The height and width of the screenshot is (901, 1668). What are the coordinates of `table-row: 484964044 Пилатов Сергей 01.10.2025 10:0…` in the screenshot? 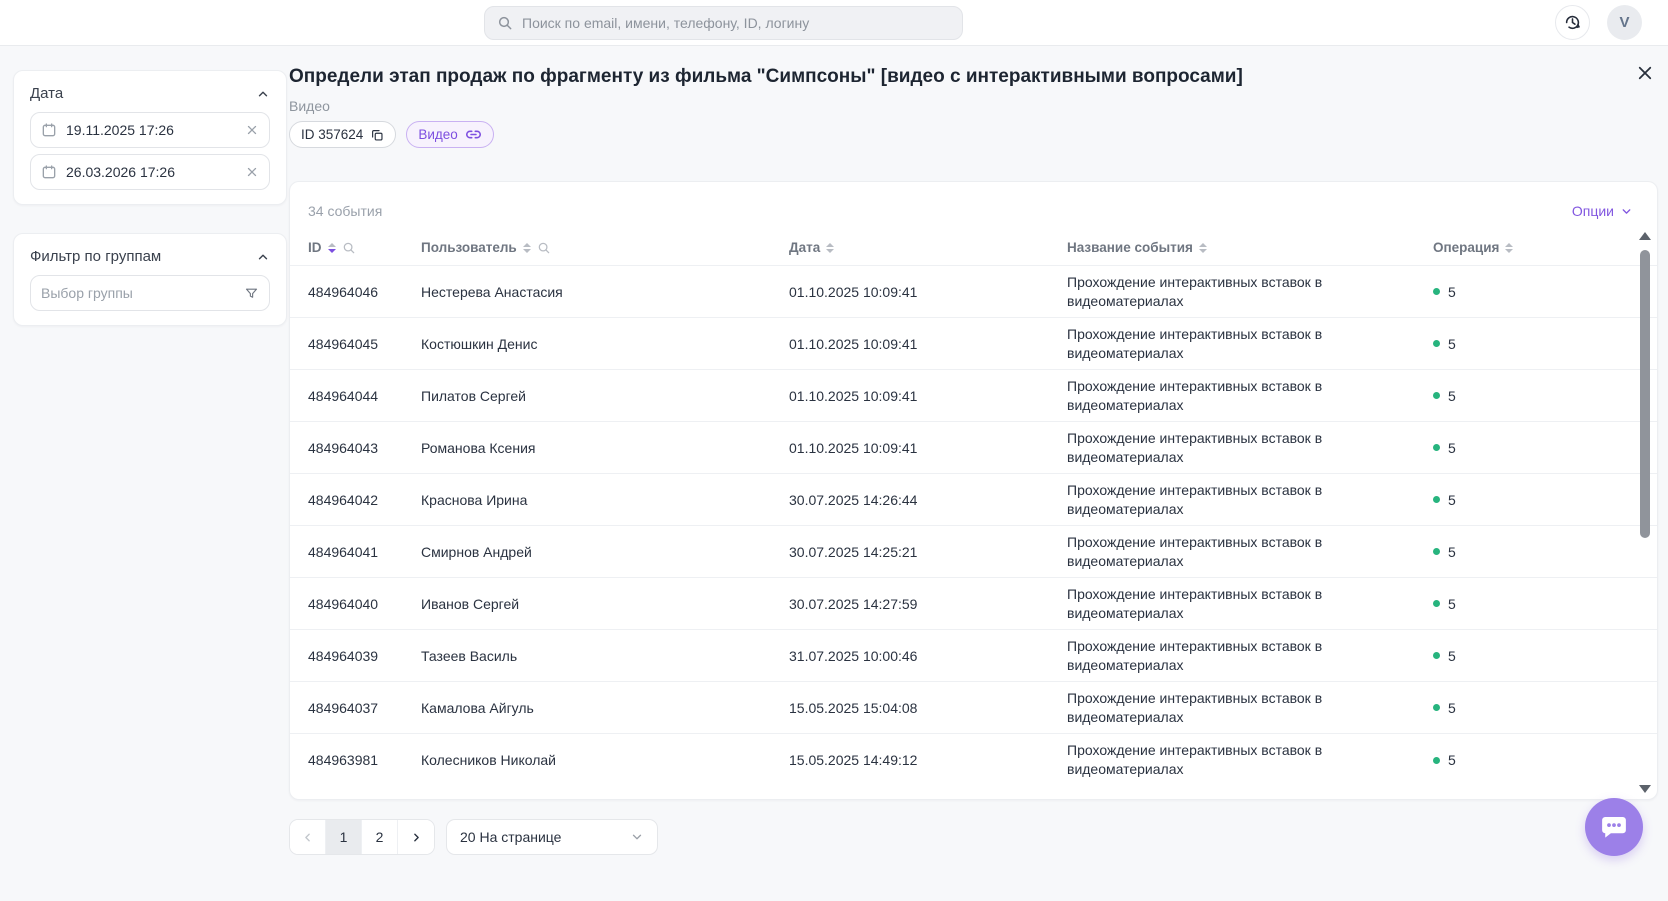 It's located at (973, 396).